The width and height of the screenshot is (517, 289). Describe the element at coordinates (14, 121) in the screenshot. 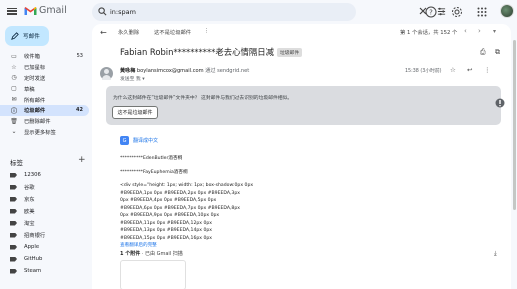

I see `trash-icon: 🗑` at that location.